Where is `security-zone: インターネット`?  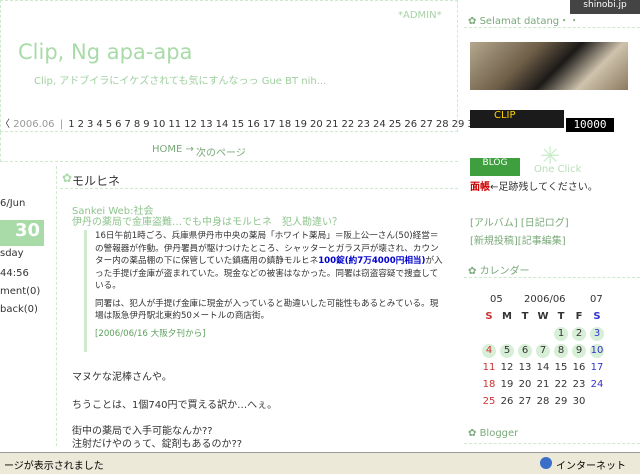 security-zone: インターネット is located at coordinates (591, 466).